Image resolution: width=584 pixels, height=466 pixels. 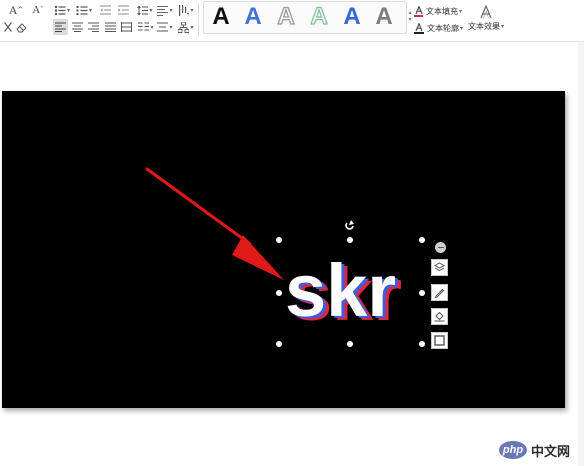 I want to click on edit-text-button, so click(x=439, y=292).